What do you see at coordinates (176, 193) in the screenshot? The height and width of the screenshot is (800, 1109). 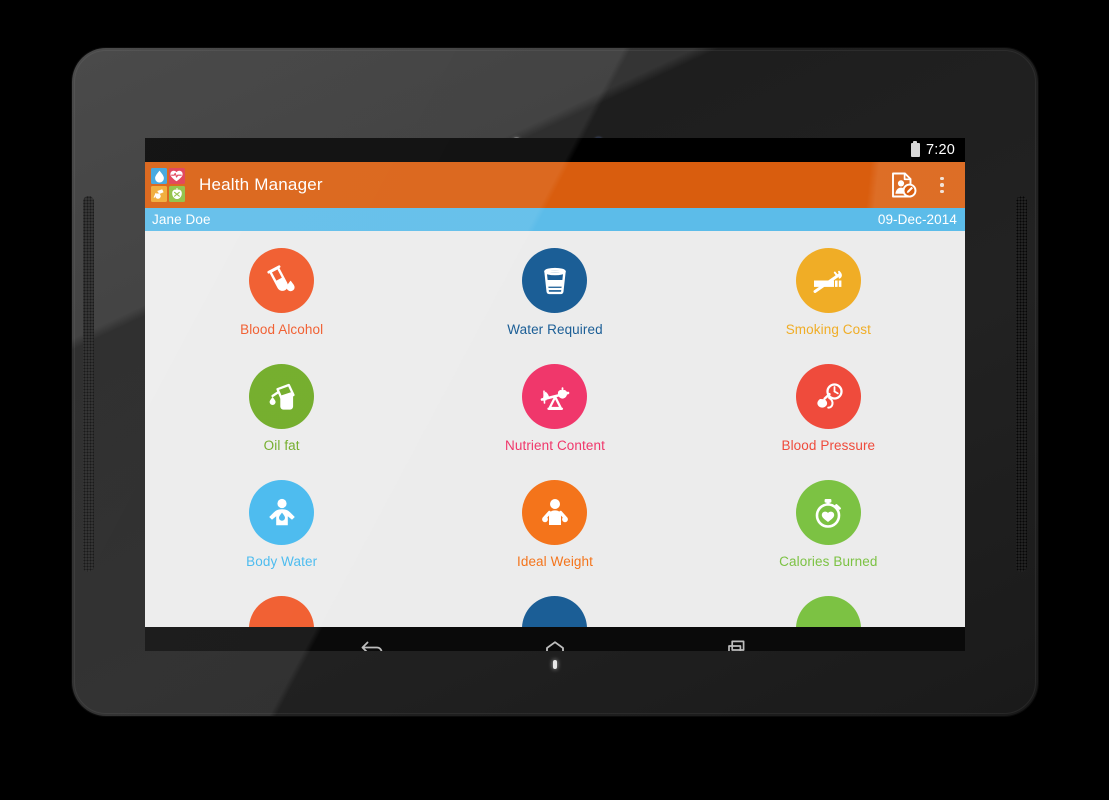 I see `logo-apple-icon` at bounding box center [176, 193].